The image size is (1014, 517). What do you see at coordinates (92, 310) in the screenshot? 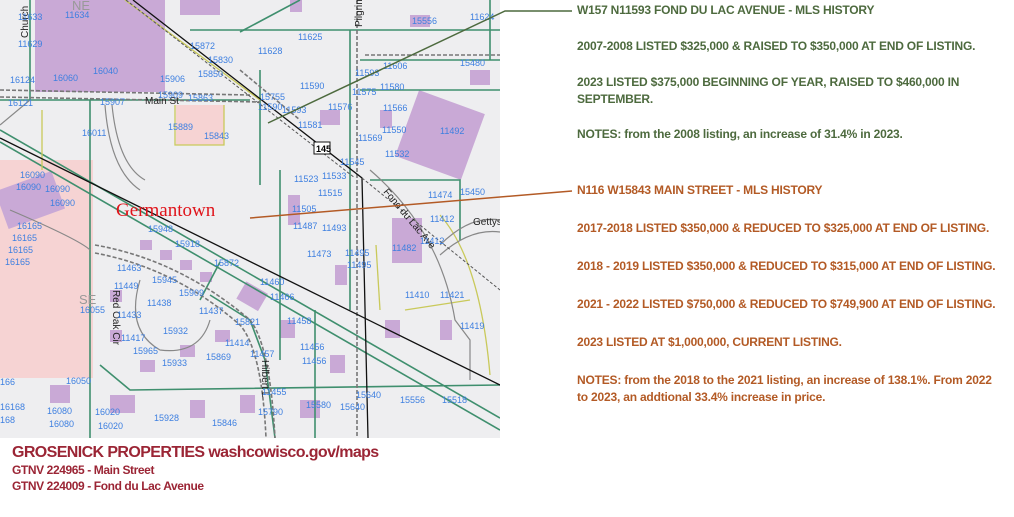
I see `parcel-number-label: 16055` at bounding box center [92, 310].